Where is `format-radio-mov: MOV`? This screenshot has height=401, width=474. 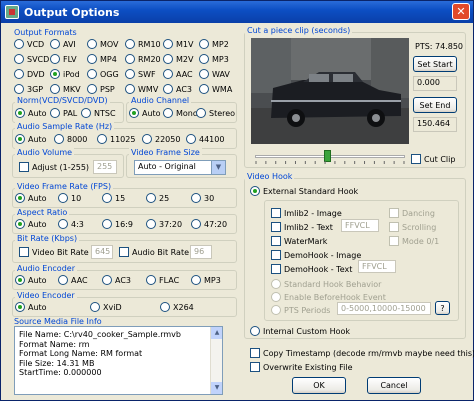
format-radio-mov: MOV is located at coordinates (103, 44).